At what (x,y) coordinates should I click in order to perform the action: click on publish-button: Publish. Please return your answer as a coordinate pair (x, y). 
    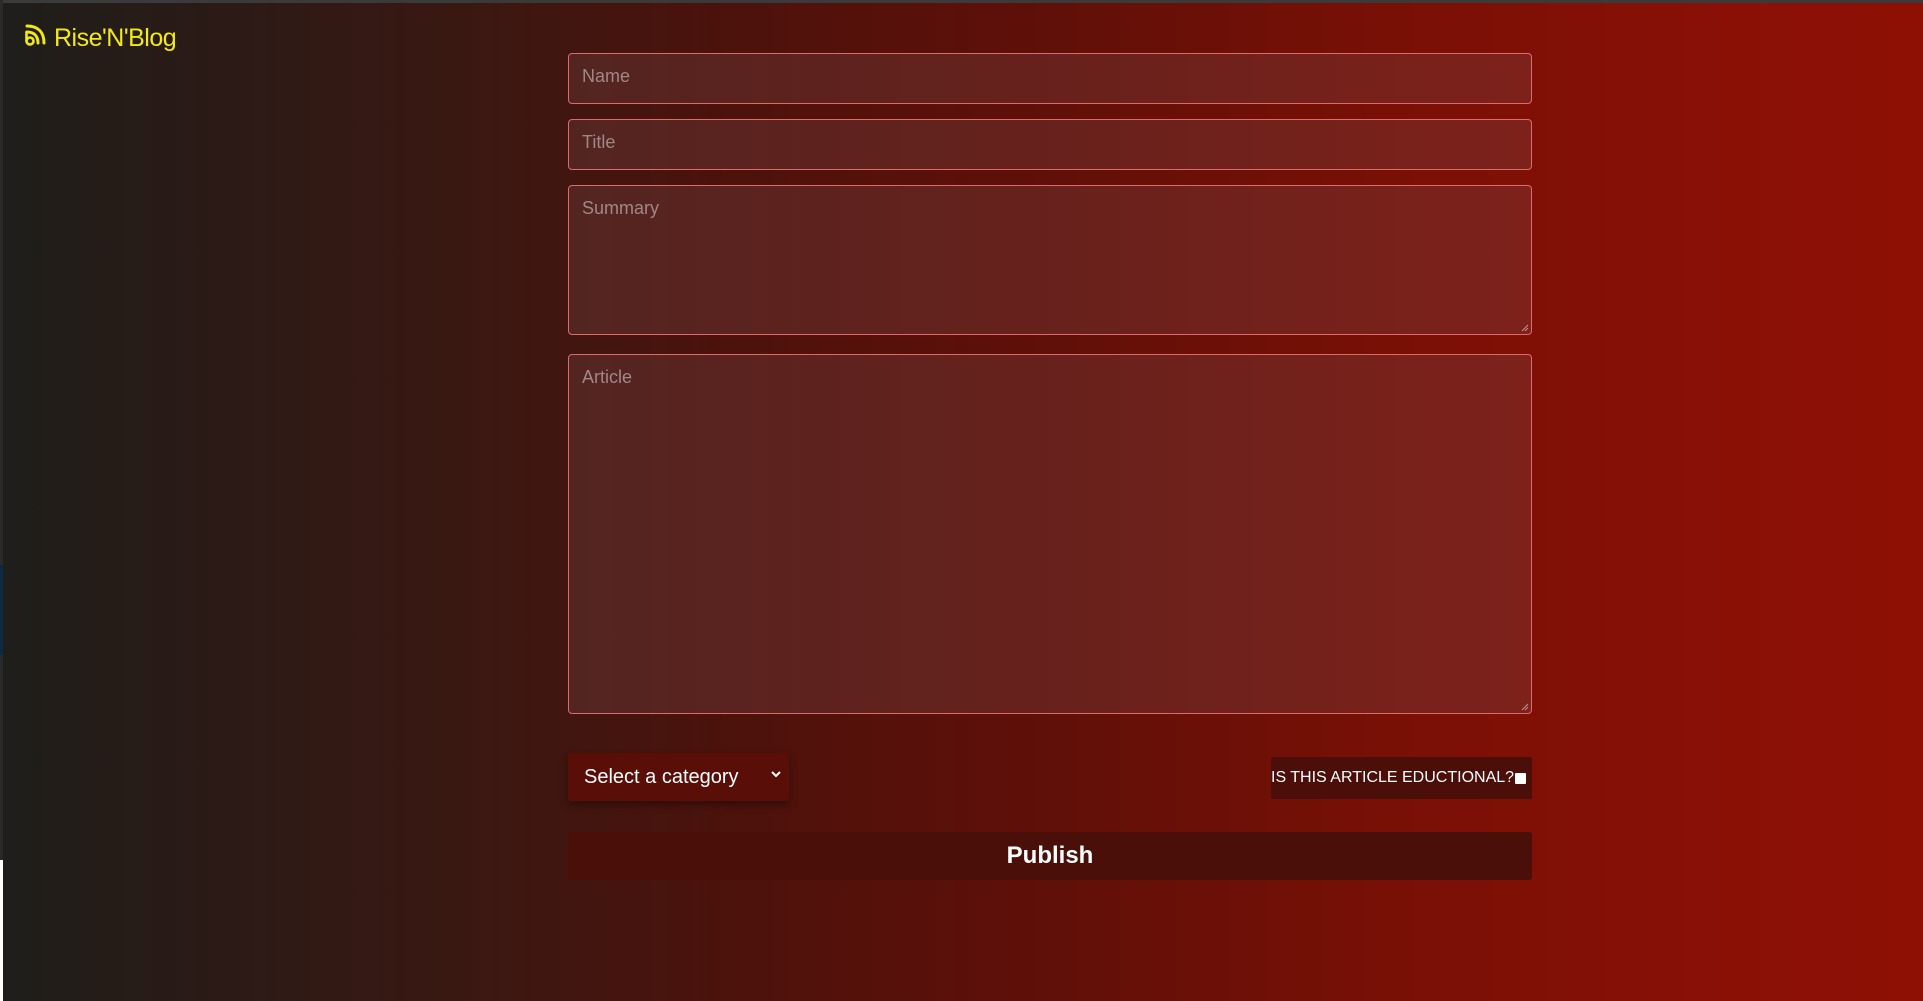
    Looking at the image, I should click on (1050, 856).